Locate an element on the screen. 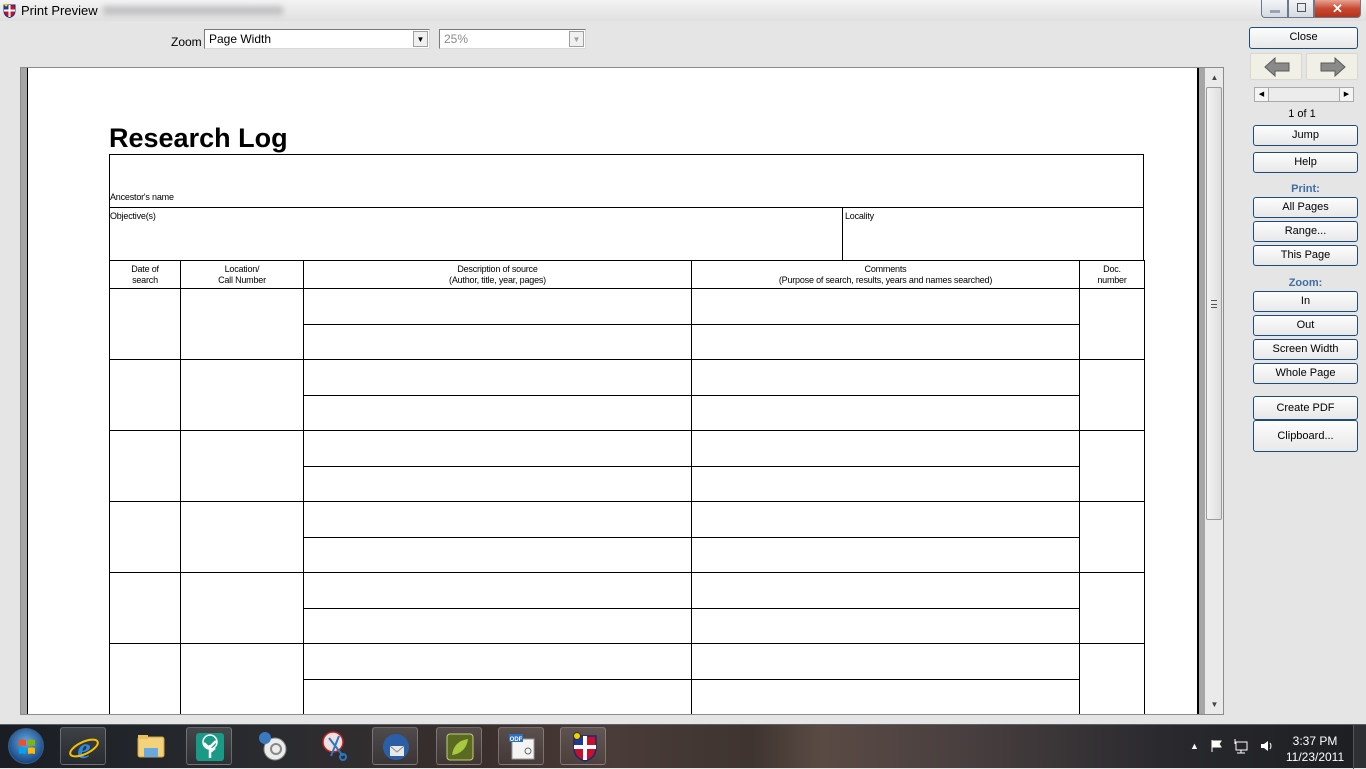  scroll-left-arrow-icon: ◀ is located at coordinates (1262, 94).